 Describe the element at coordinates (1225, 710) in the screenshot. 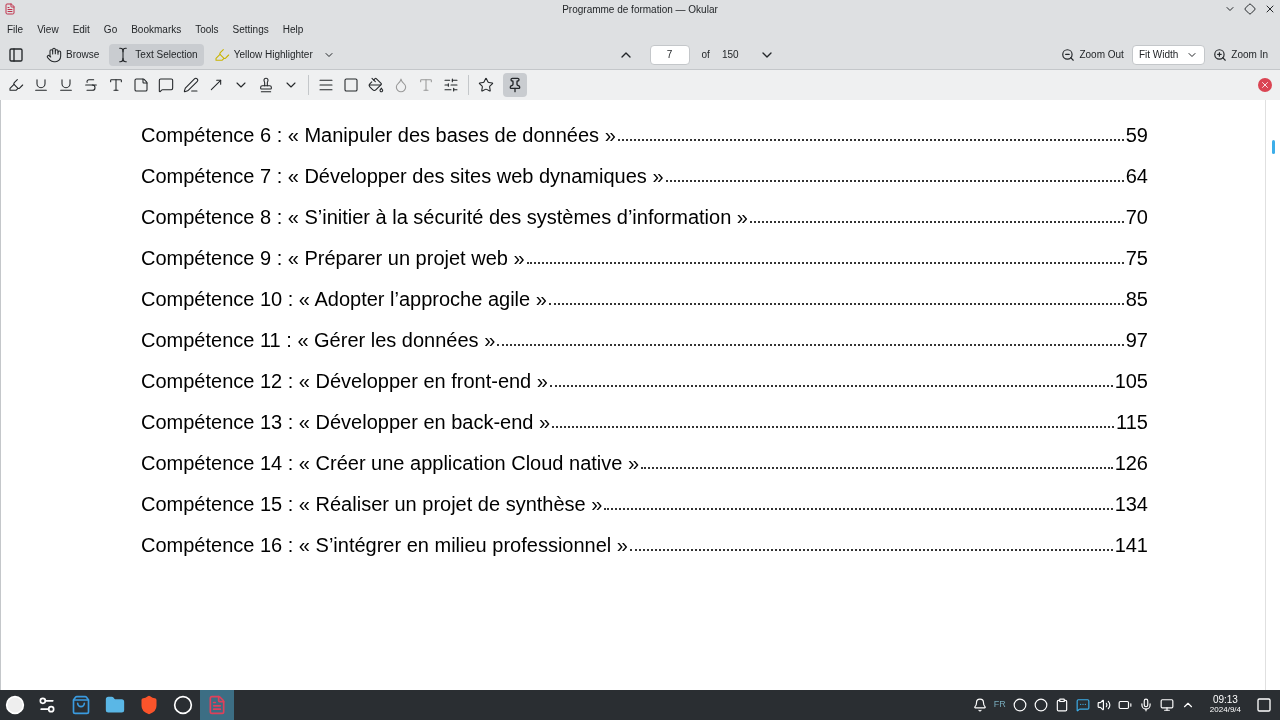

I see `clock-date: 2024/9/4` at that location.